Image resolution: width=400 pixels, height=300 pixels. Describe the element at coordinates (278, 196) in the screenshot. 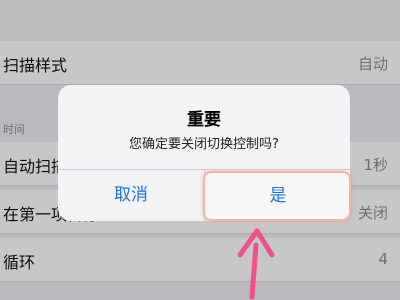

I see `confirm-button: 是` at that location.